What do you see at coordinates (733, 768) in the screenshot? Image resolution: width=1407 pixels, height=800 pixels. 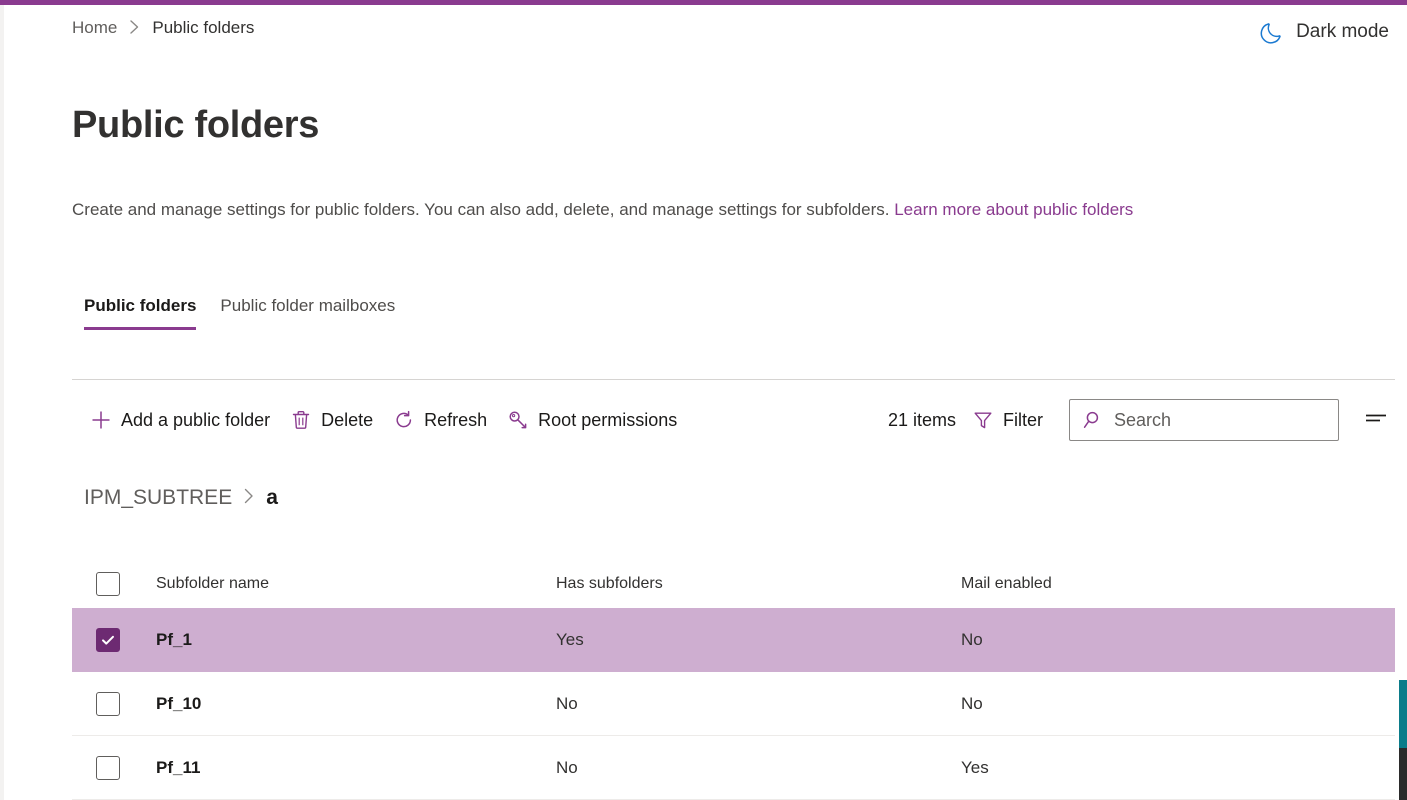 I see `table-row: Pf_11 No Yes` at bounding box center [733, 768].